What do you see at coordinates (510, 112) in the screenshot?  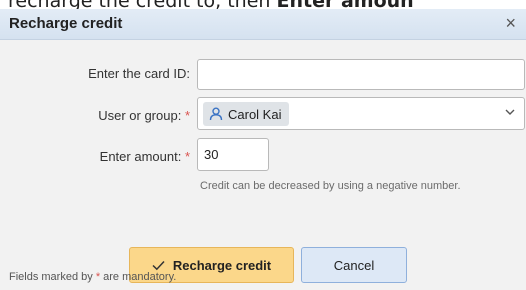 I see `chevron-down-icon` at bounding box center [510, 112].